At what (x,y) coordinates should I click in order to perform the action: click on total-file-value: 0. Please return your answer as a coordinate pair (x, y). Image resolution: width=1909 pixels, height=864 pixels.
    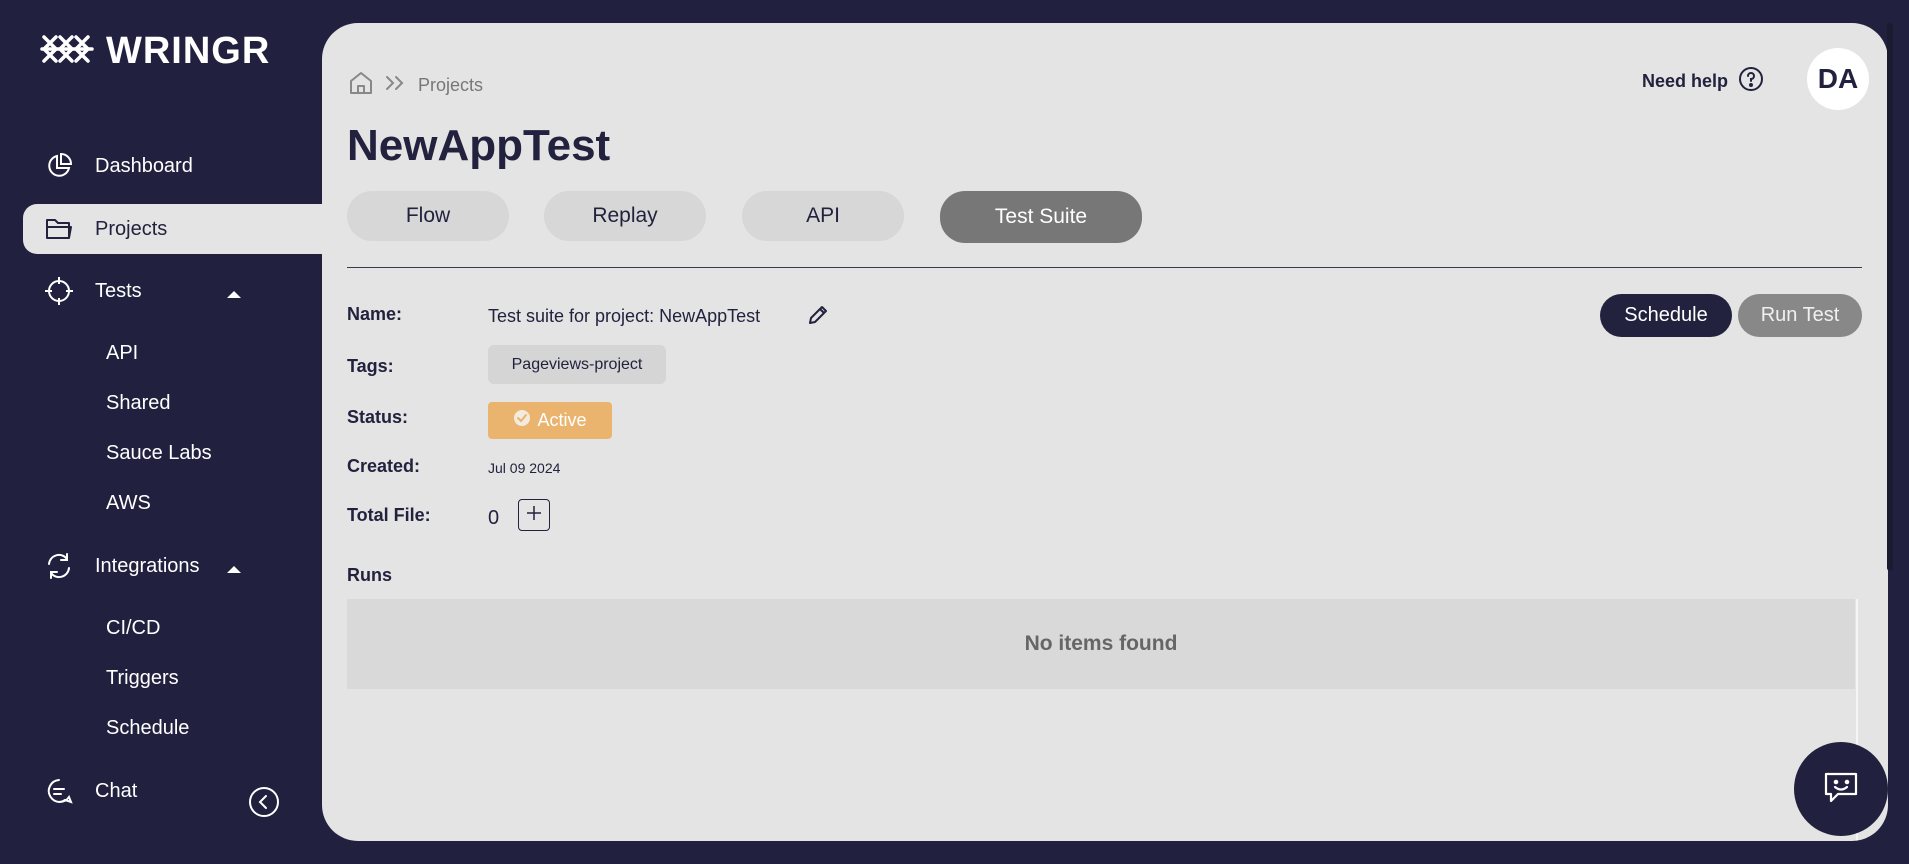
    Looking at the image, I should click on (494, 518).